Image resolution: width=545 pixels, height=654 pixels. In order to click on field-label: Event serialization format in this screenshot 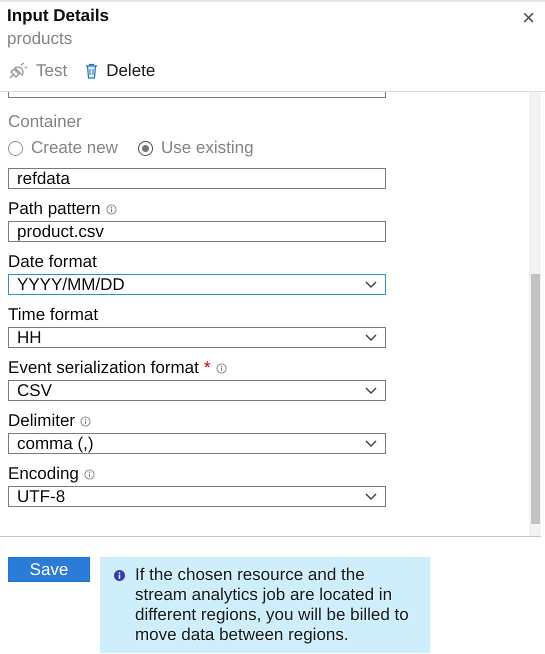, I will do `click(103, 368)`.